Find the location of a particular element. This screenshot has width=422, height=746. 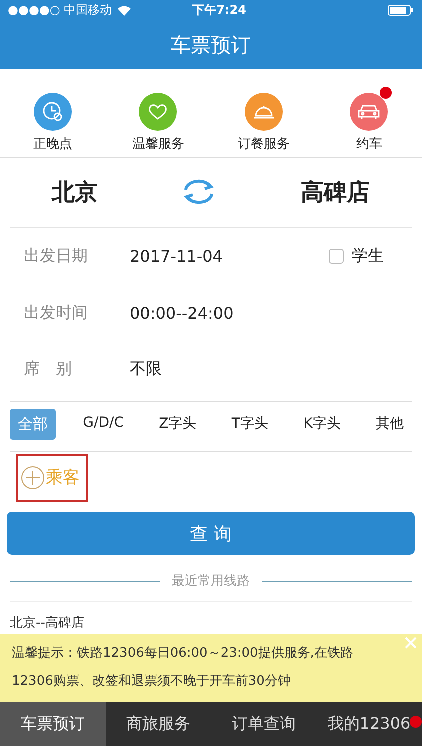

tab-bar-item: 我的12306 is located at coordinates (369, 724).